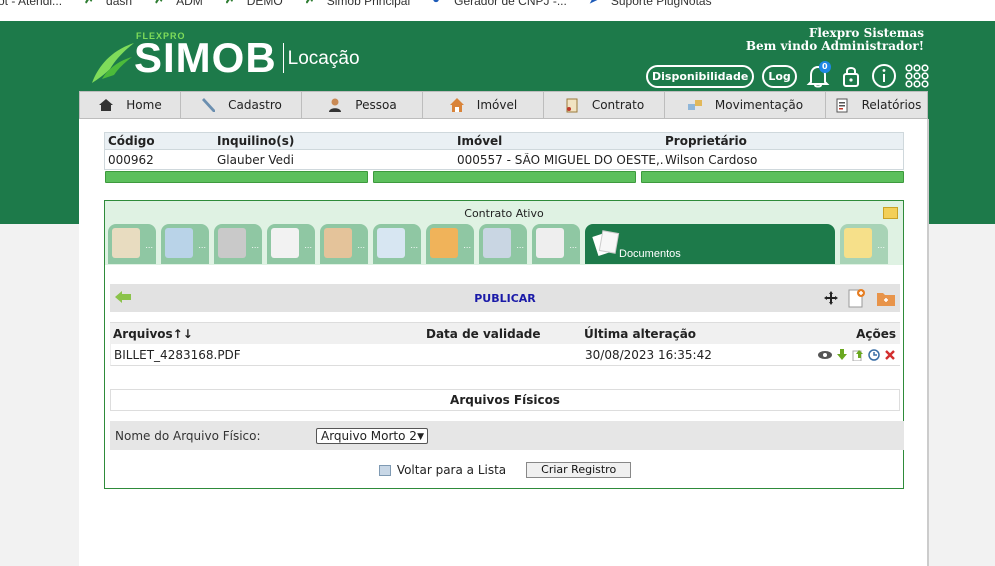  Describe the element at coordinates (842, 354) in the screenshot. I see `download-icon` at that location.